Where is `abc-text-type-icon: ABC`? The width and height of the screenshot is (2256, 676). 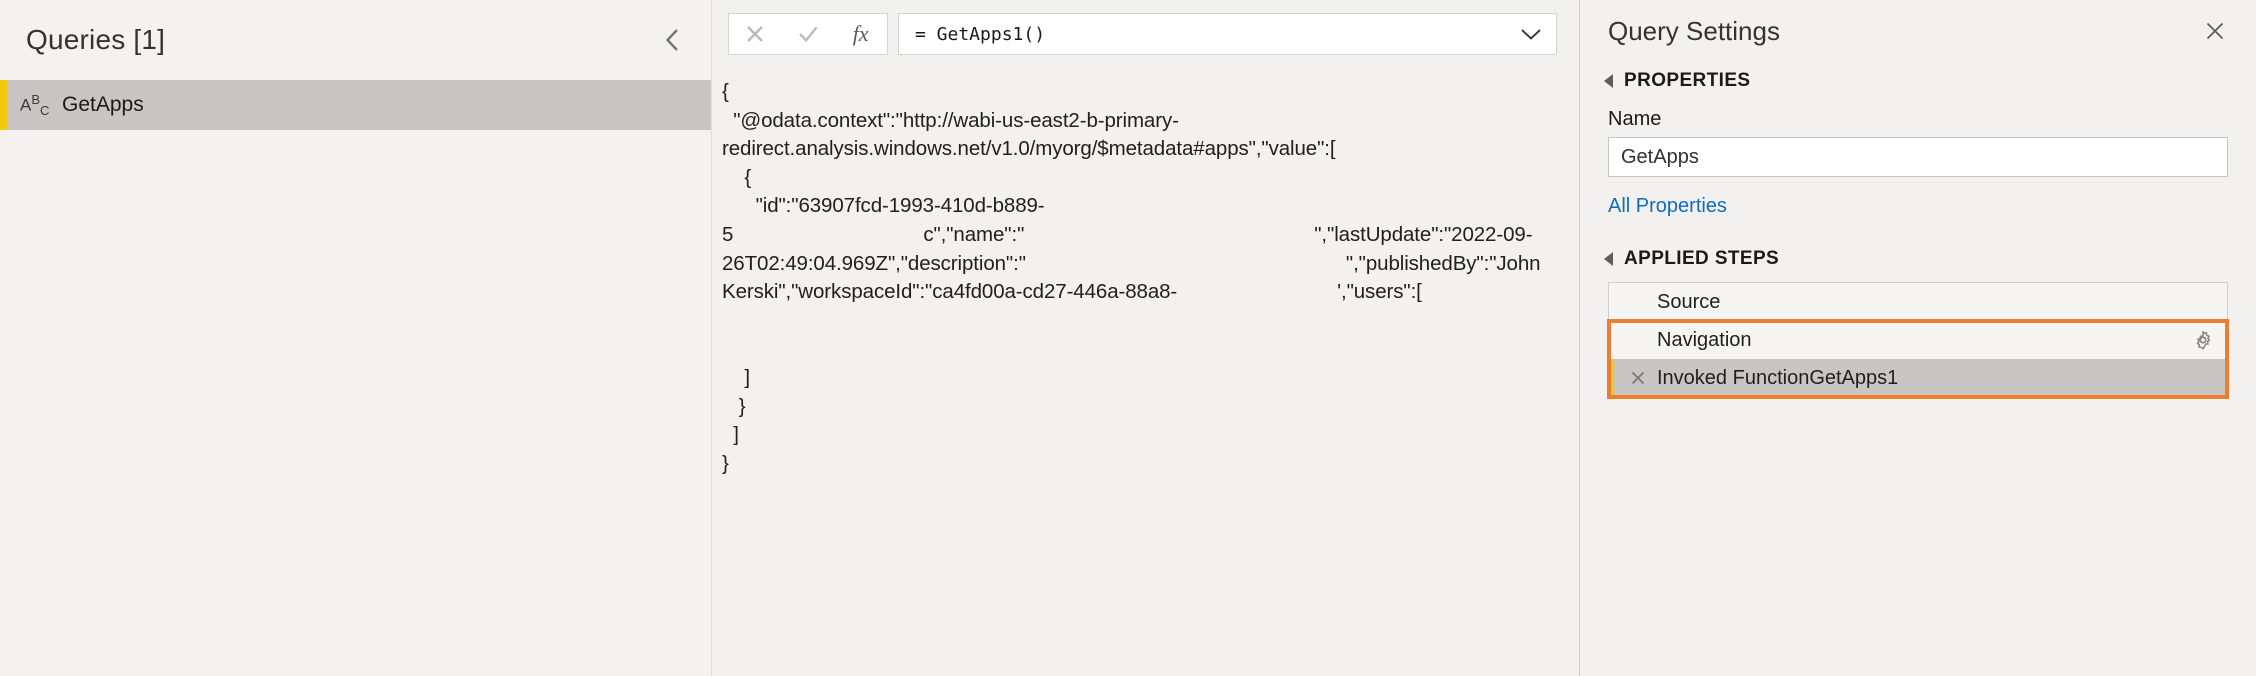
abc-text-type-icon: ABC is located at coordinates (35, 105).